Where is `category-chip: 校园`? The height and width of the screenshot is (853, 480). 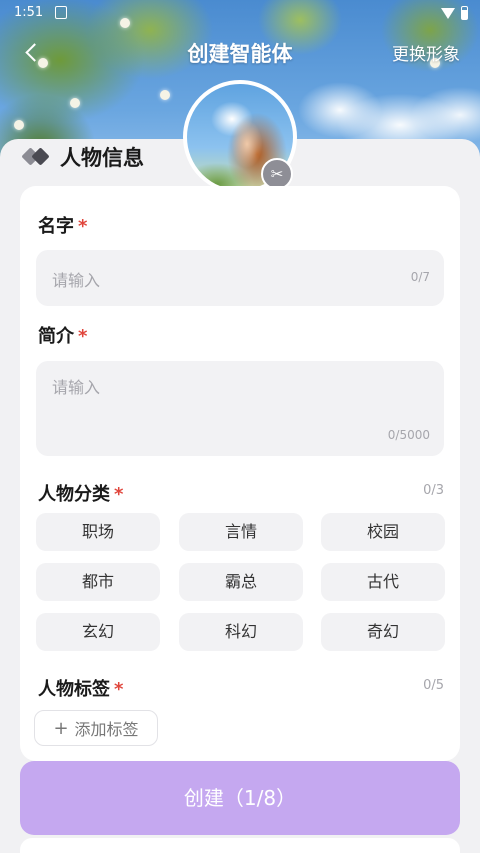
category-chip: 校园 is located at coordinates (383, 532).